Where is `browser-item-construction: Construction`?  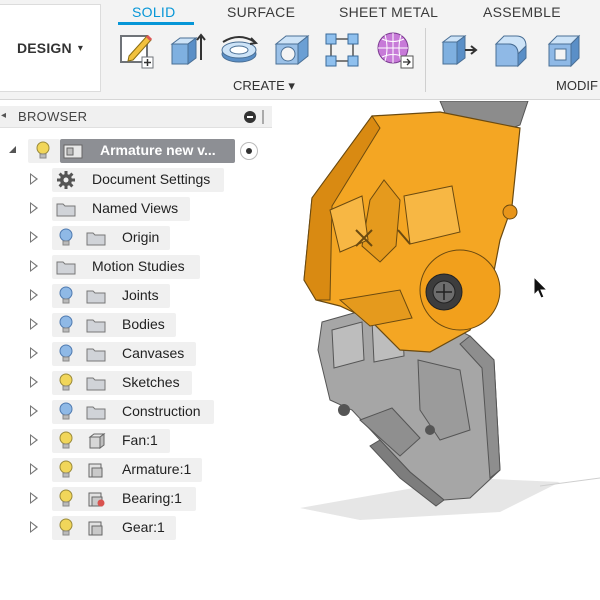 browser-item-construction: Construction is located at coordinates (136, 412).